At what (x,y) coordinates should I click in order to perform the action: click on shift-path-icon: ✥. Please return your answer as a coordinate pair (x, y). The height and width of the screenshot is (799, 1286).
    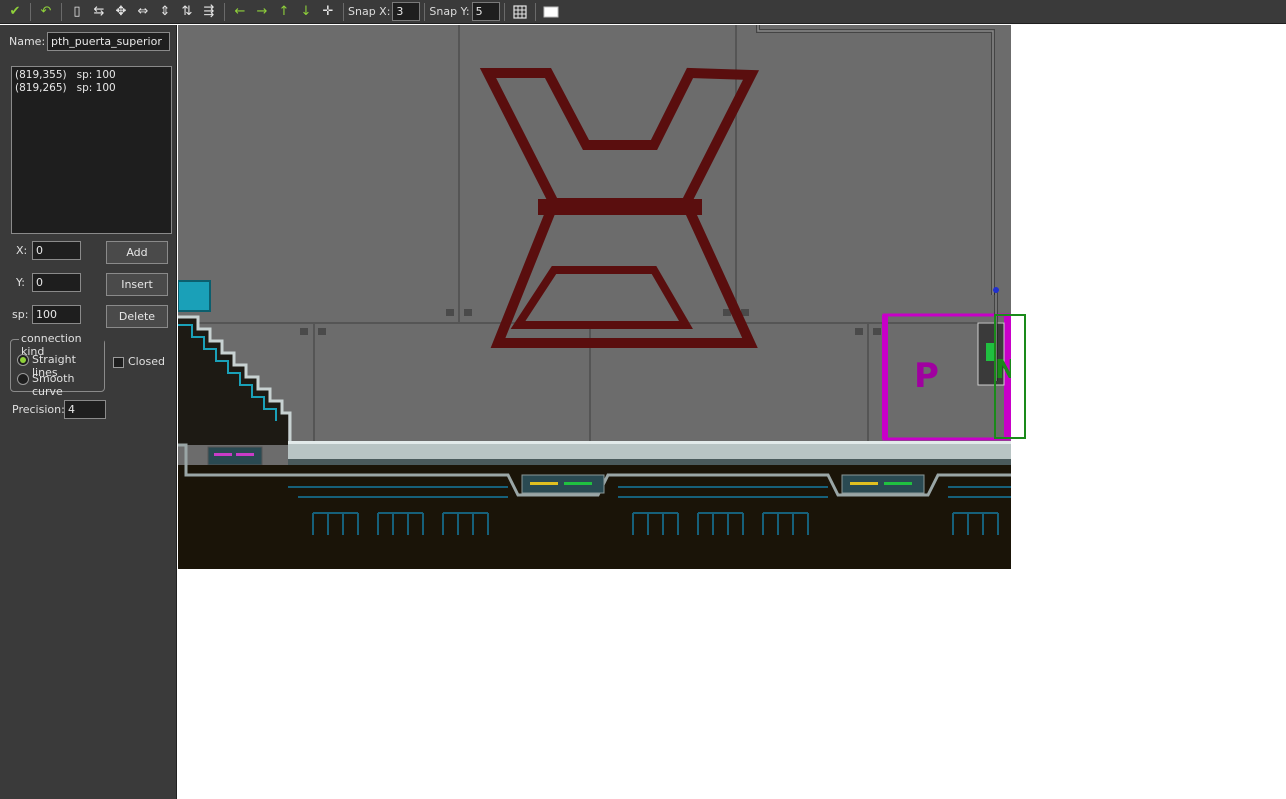
    Looking at the image, I should click on (121, 12).